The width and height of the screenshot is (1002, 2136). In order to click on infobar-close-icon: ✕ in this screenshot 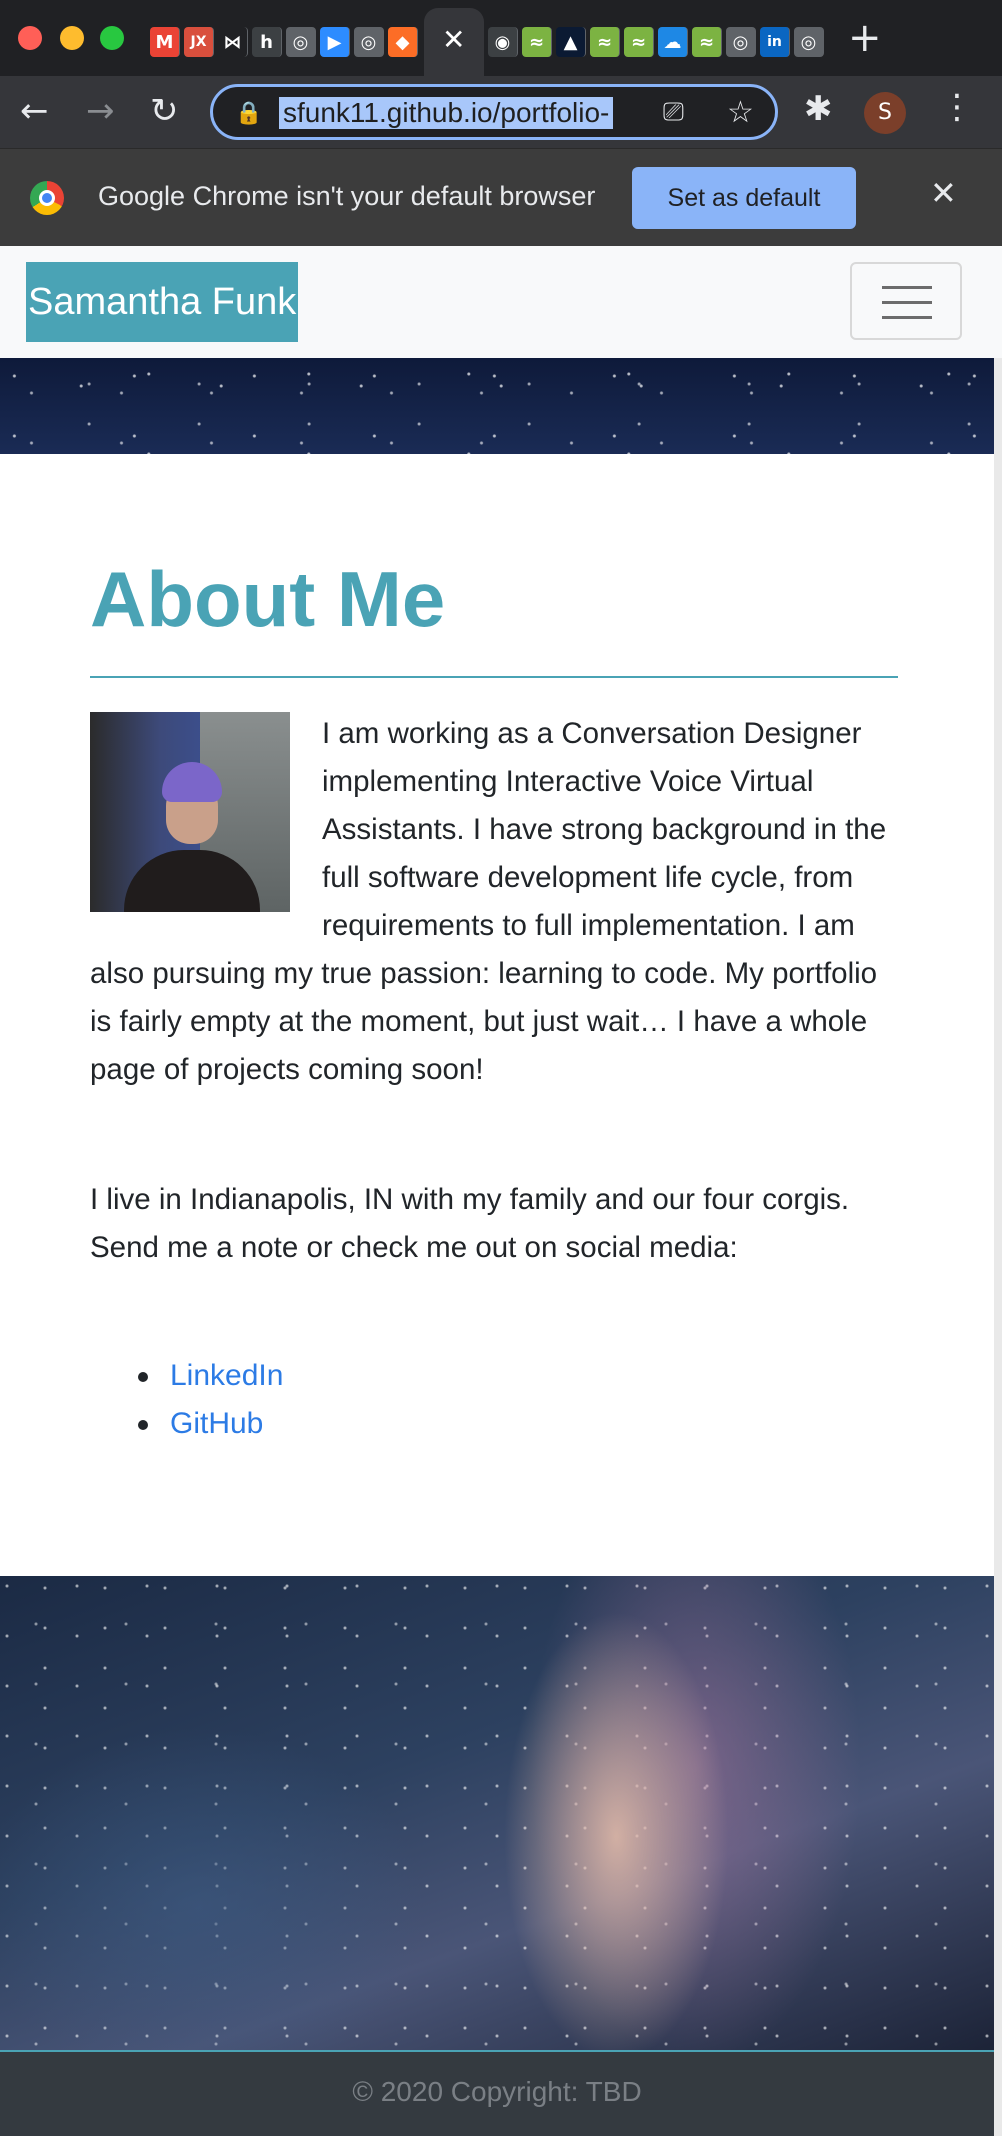, I will do `click(943, 193)`.